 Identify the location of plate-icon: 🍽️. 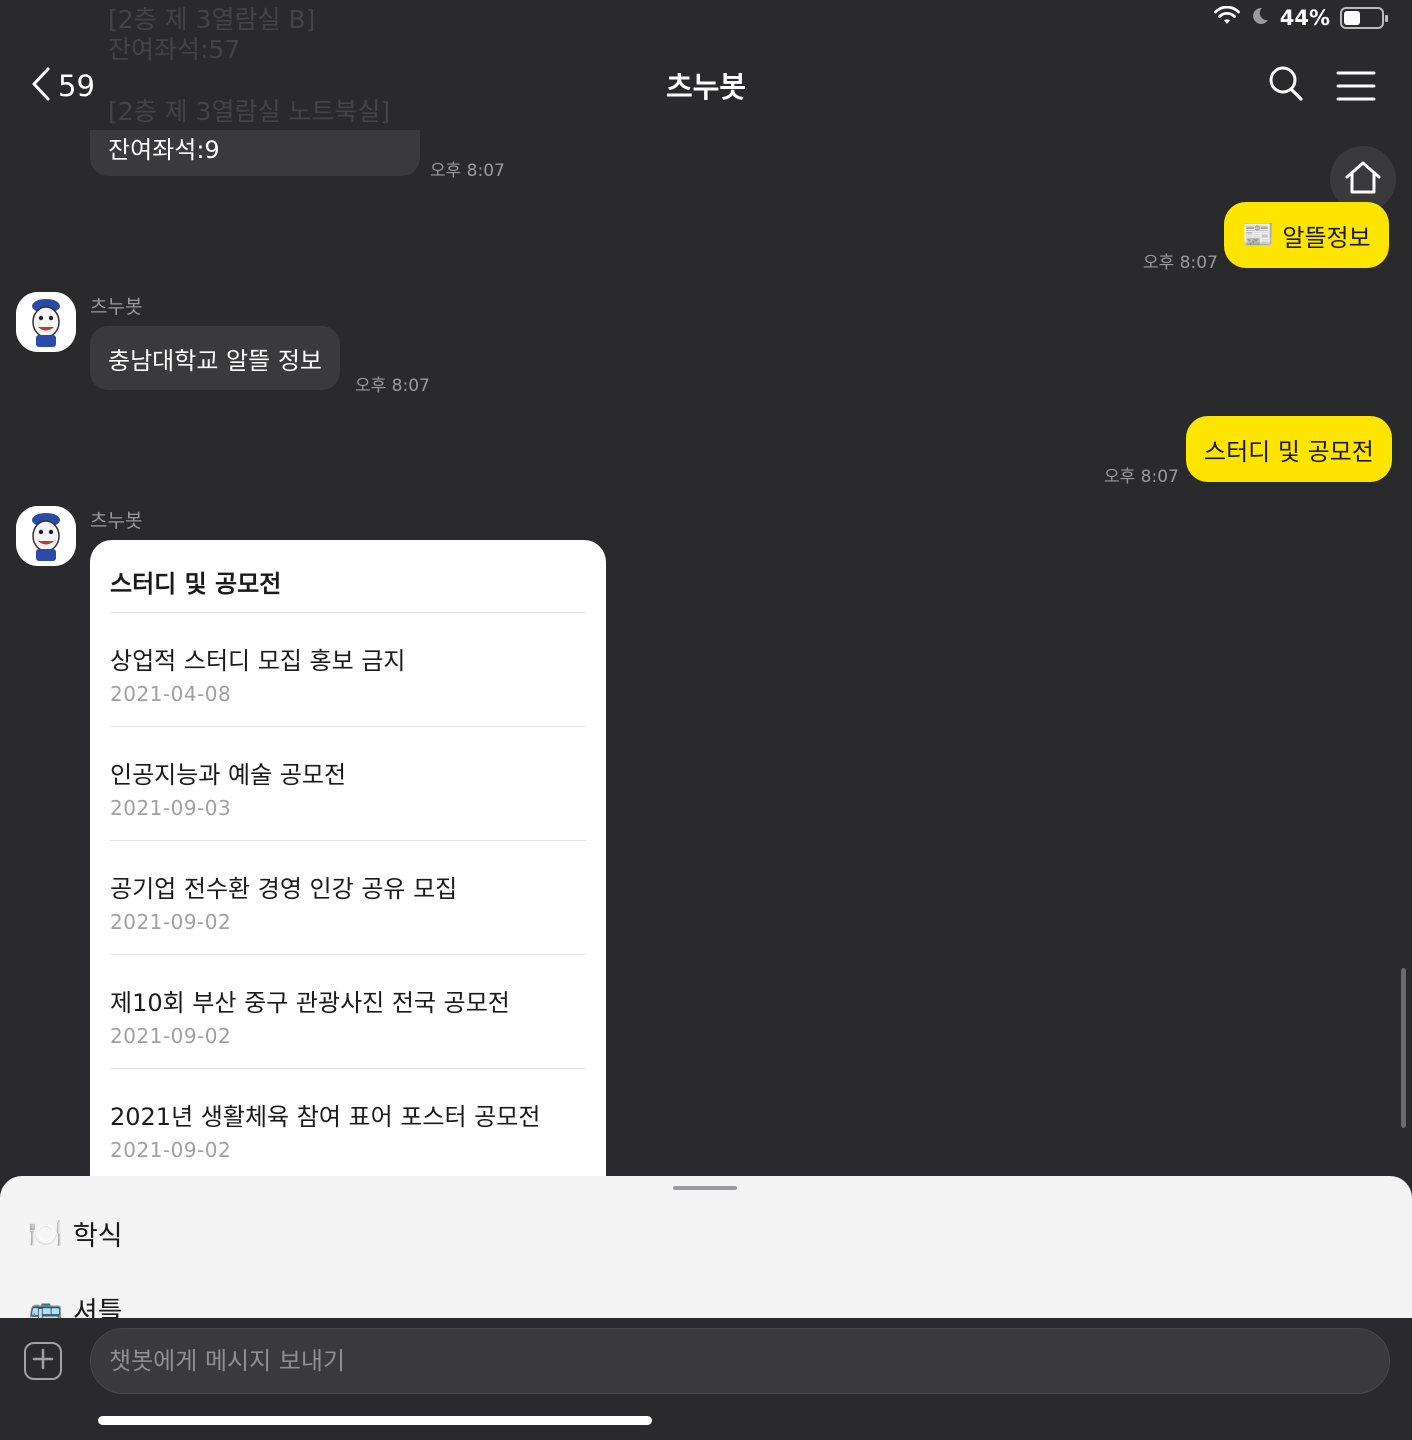
(45, 1233).